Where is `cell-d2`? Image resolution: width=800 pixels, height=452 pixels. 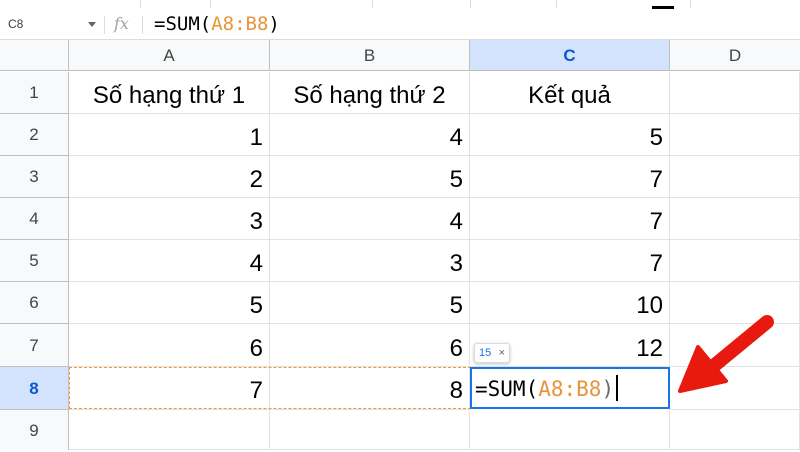
cell-d2 is located at coordinates (735, 135).